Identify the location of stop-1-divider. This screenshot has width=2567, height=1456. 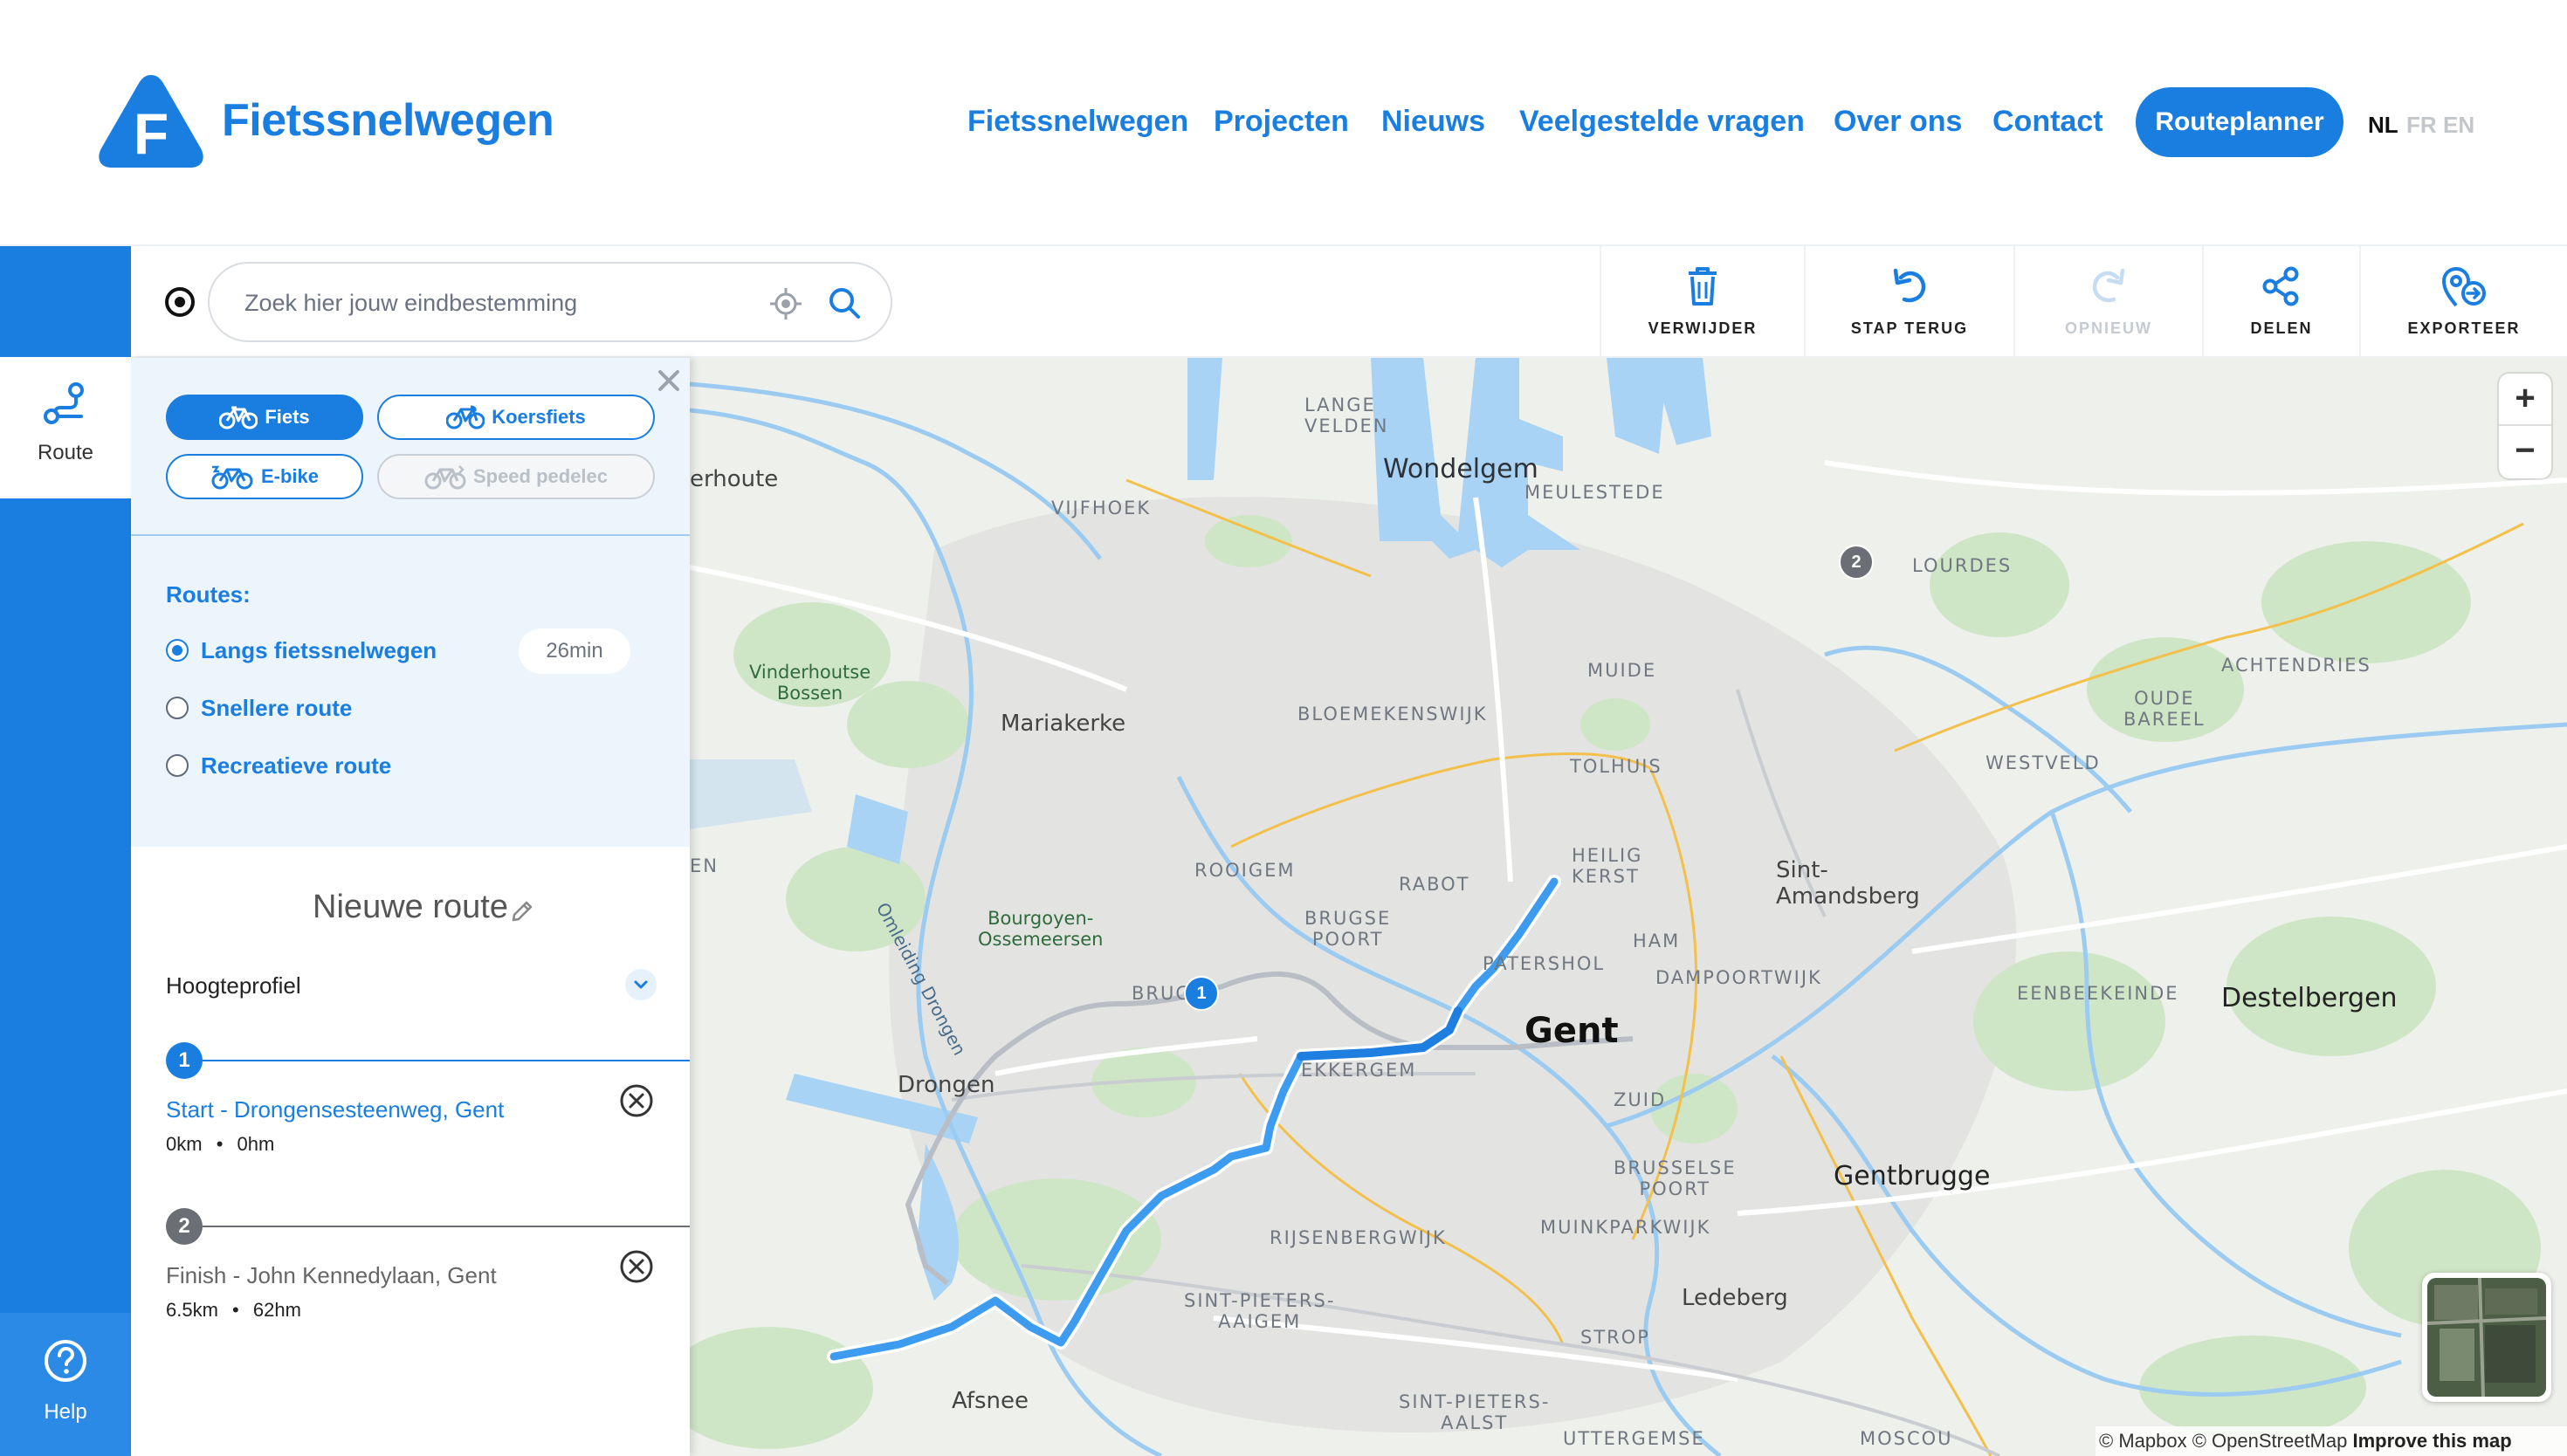
(446, 1060).